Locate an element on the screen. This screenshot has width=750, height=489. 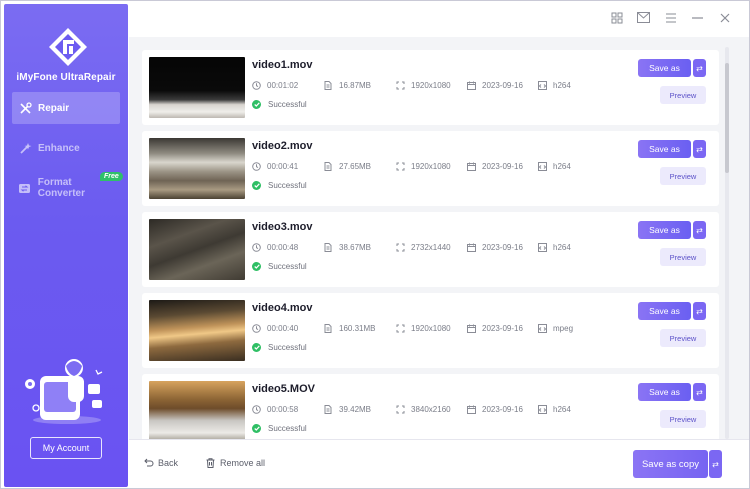
my-account-button: My Account is located at coordinates (66, 448).